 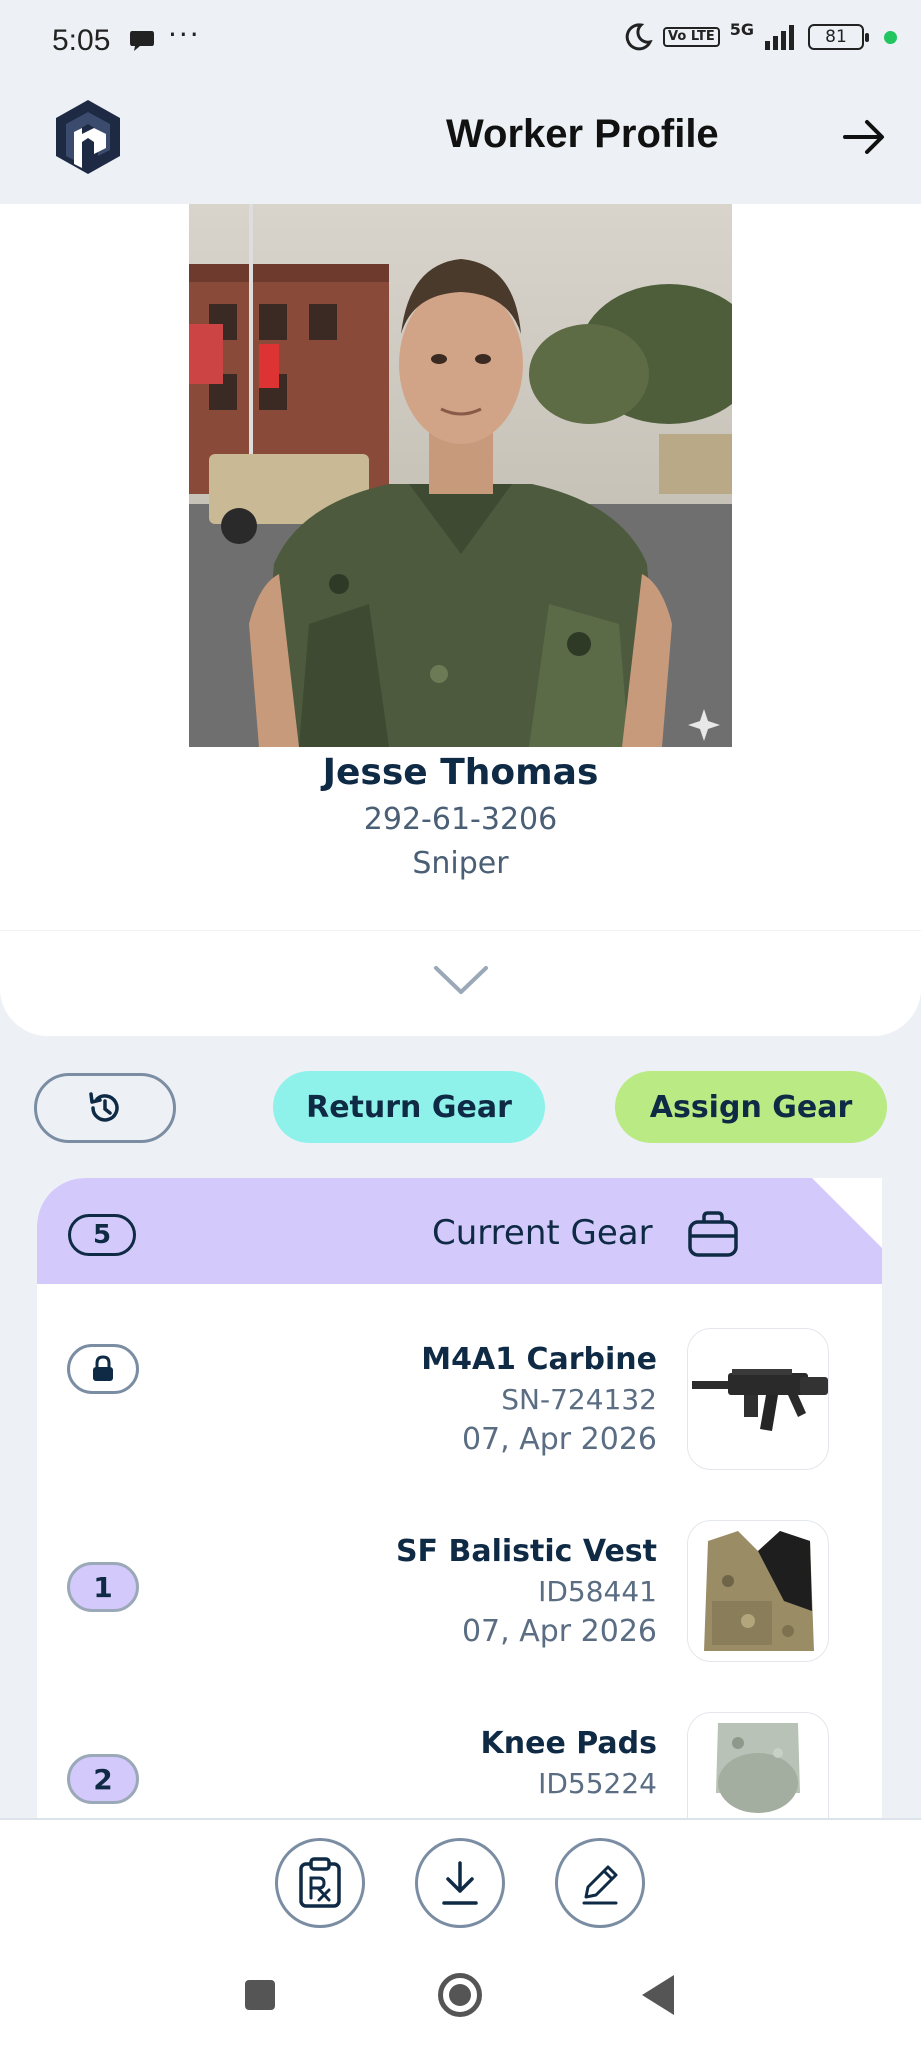 What do you see at coordinates (691, 37) in the screenshot?
I see `volte-icon: Vo LTE` at bounding box center [691, 37].